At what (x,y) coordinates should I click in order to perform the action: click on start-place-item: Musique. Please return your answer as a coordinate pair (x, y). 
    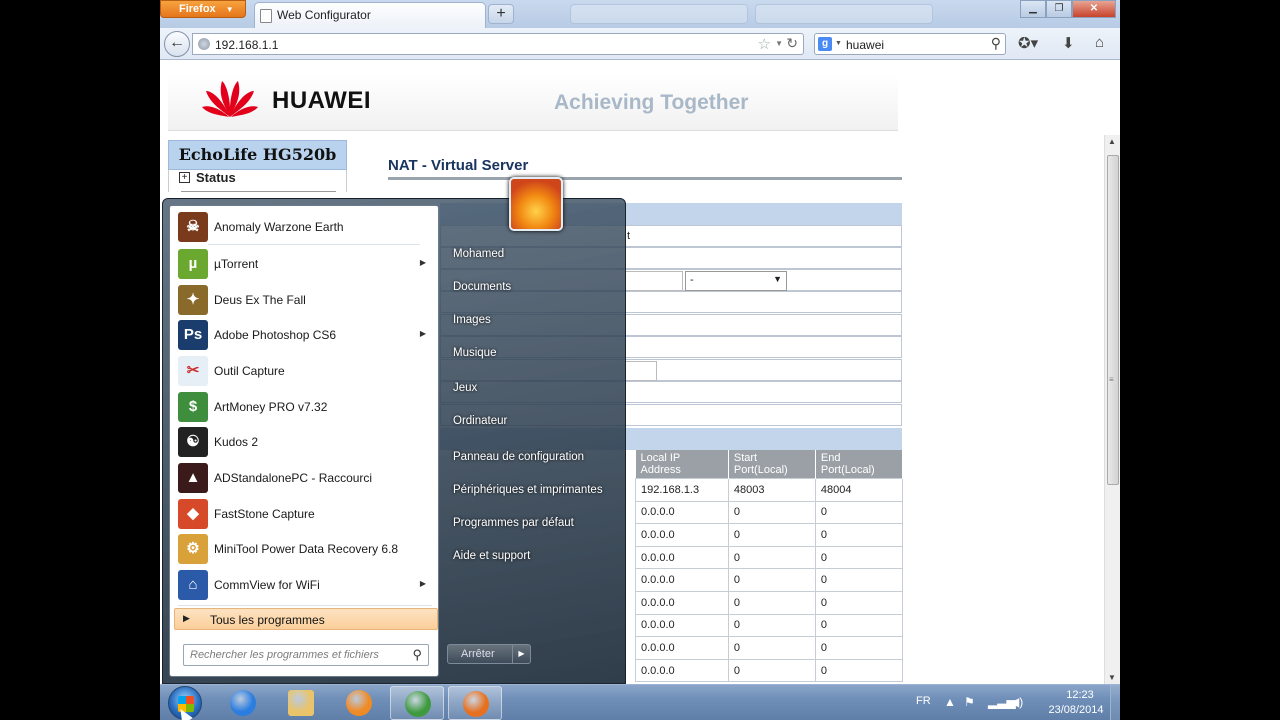
    Looking at the image, I should click on (474, 353).